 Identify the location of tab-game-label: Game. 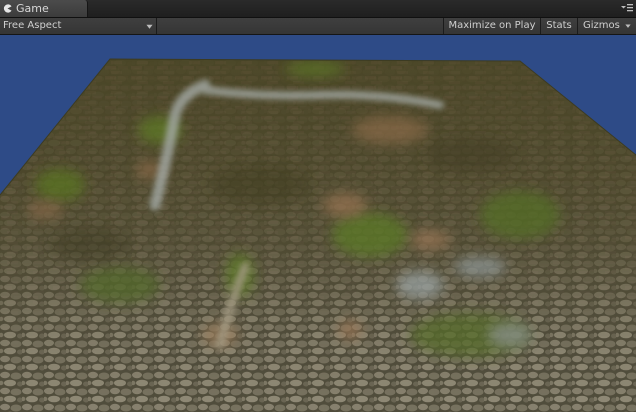
(32, 8).